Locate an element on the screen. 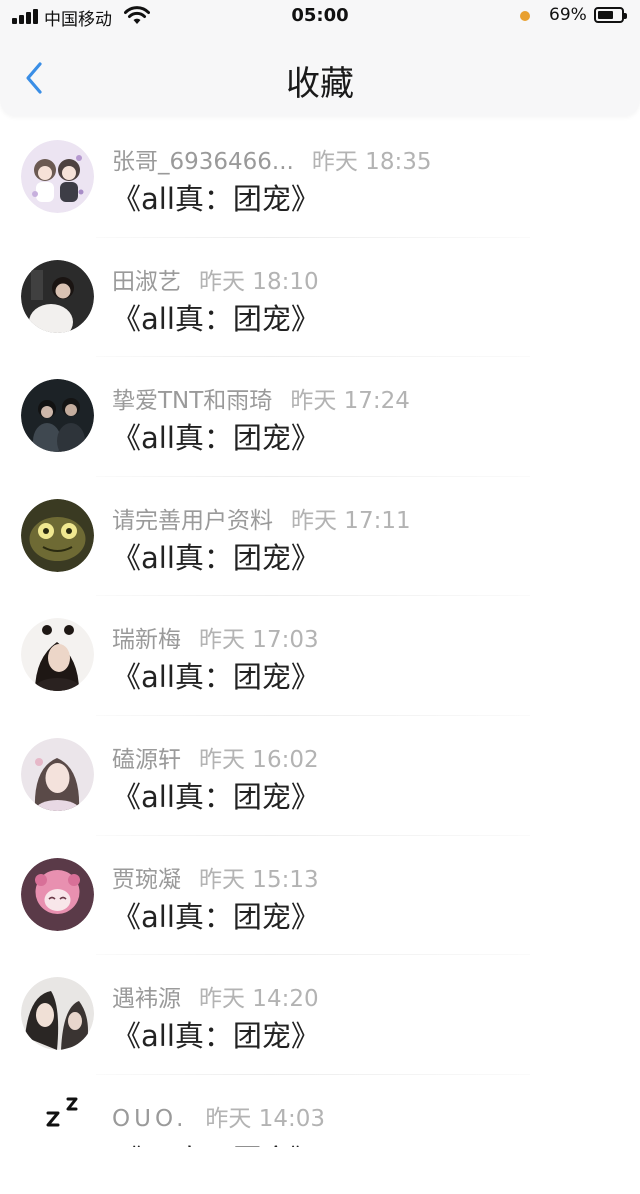  username: OUO. is located at coordinates (150, 1118).